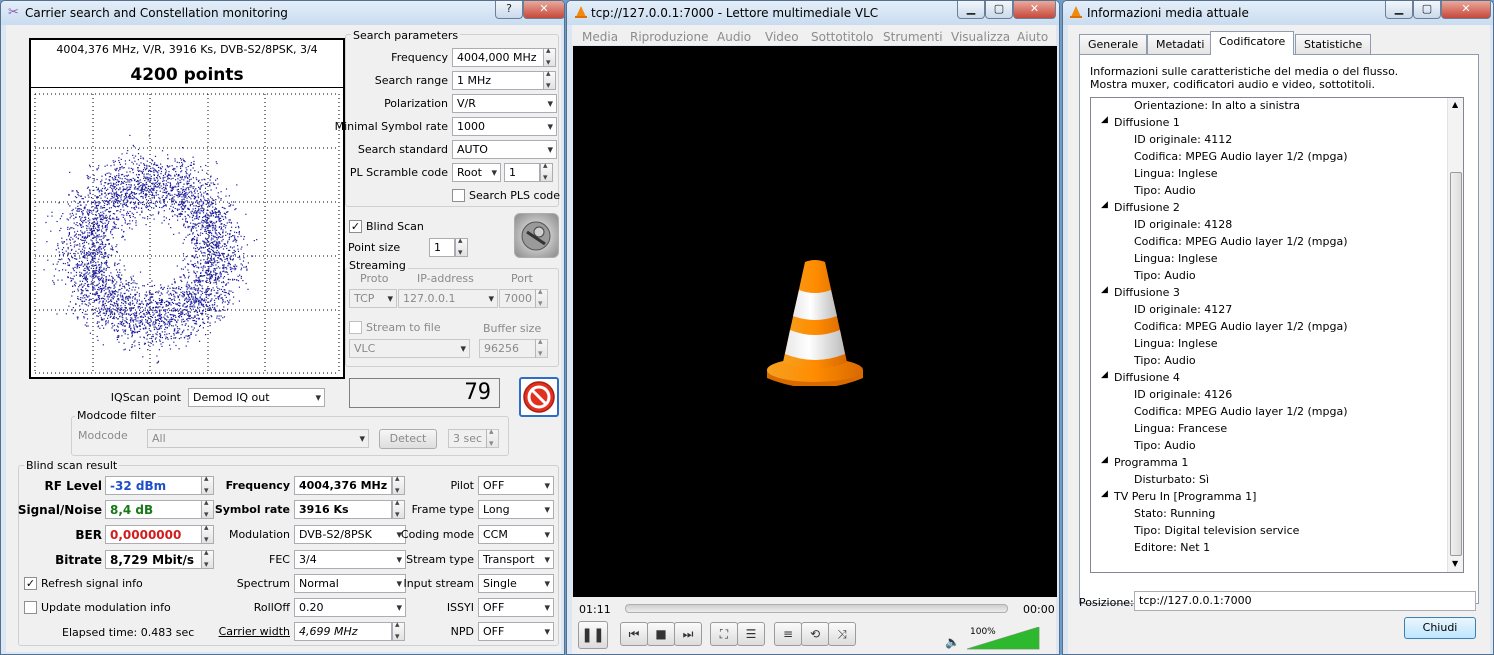  What do you see at coordinates (448, 298) in the screenshot?
I see `ip-select: 127.0.0.1` at bounding box center [448, 298].